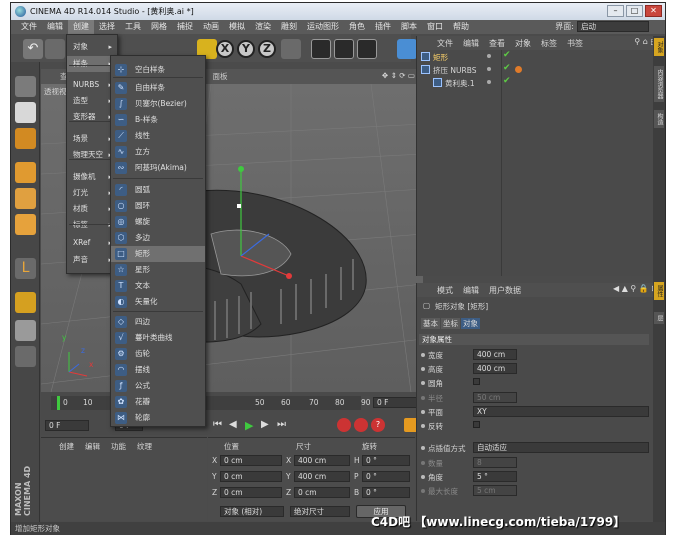 Image resolution: width=673 pixels, height=538 pixels. Describe the element at coordinates (158, 120) in the screenshot. I see `spline-menu-item-3: ∽ B-样条` at that location.